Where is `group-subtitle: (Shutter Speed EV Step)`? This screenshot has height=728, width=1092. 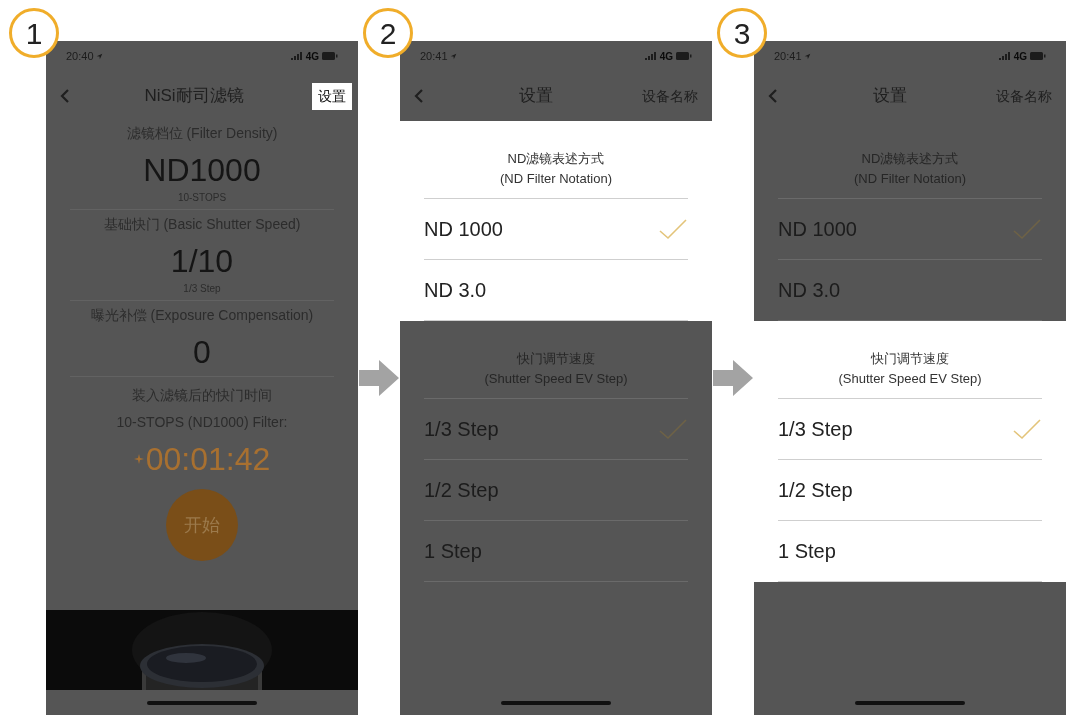
group-subtitle: (Shutter Speed EV Step) is located at coordinates (910, 378).